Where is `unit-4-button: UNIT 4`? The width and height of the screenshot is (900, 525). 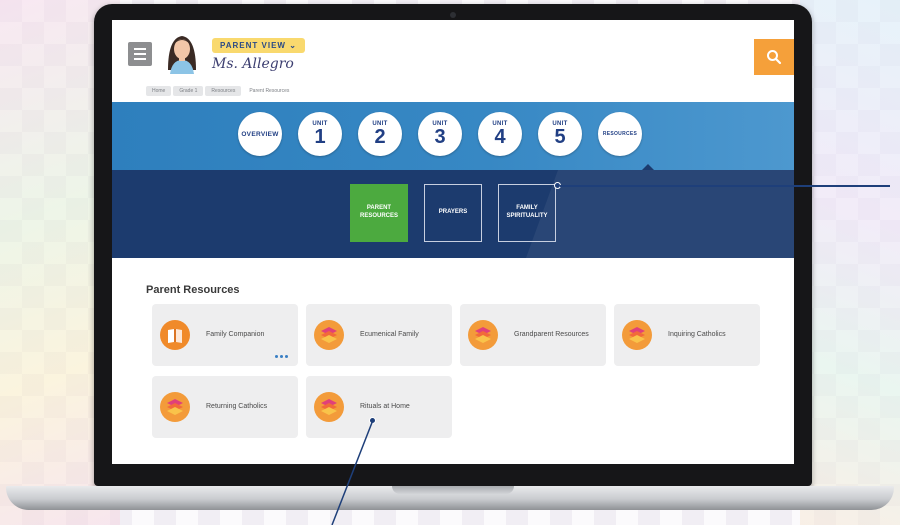 unit-4-button: UNIT 4 is located at coordinates (500, 134).